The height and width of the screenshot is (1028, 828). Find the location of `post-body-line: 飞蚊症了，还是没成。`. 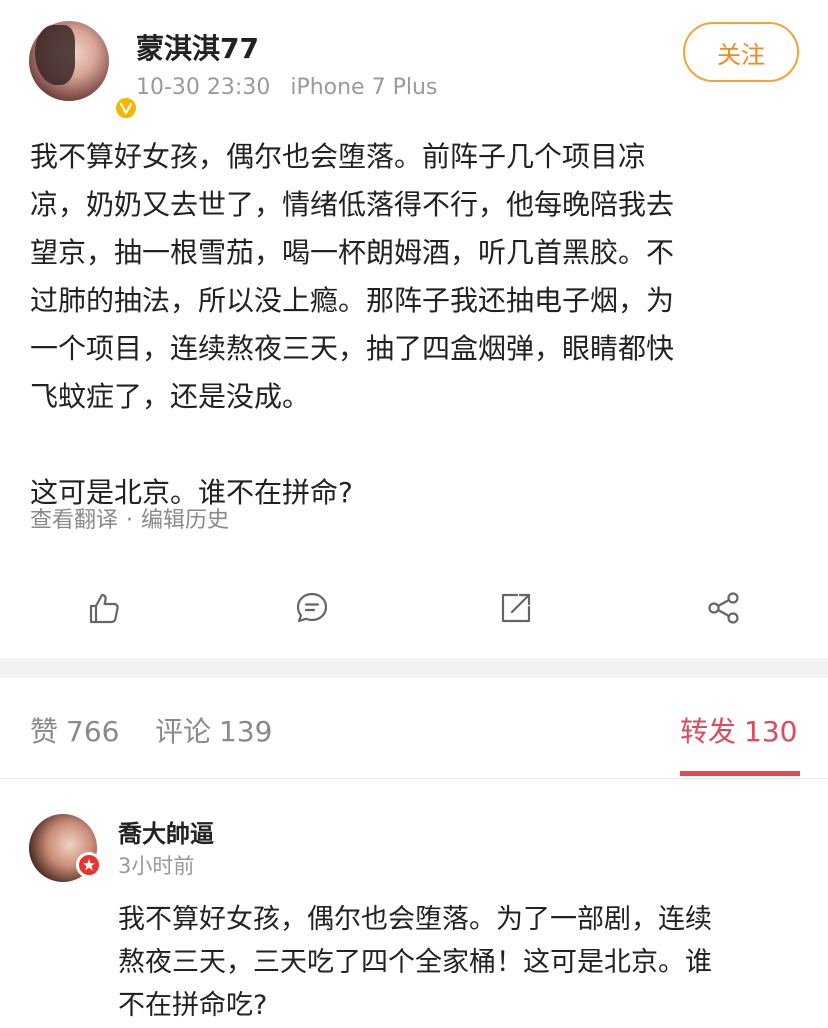

post-body-line: 飞蚊症了，还是没成。 is located at coordinates (170, 396).